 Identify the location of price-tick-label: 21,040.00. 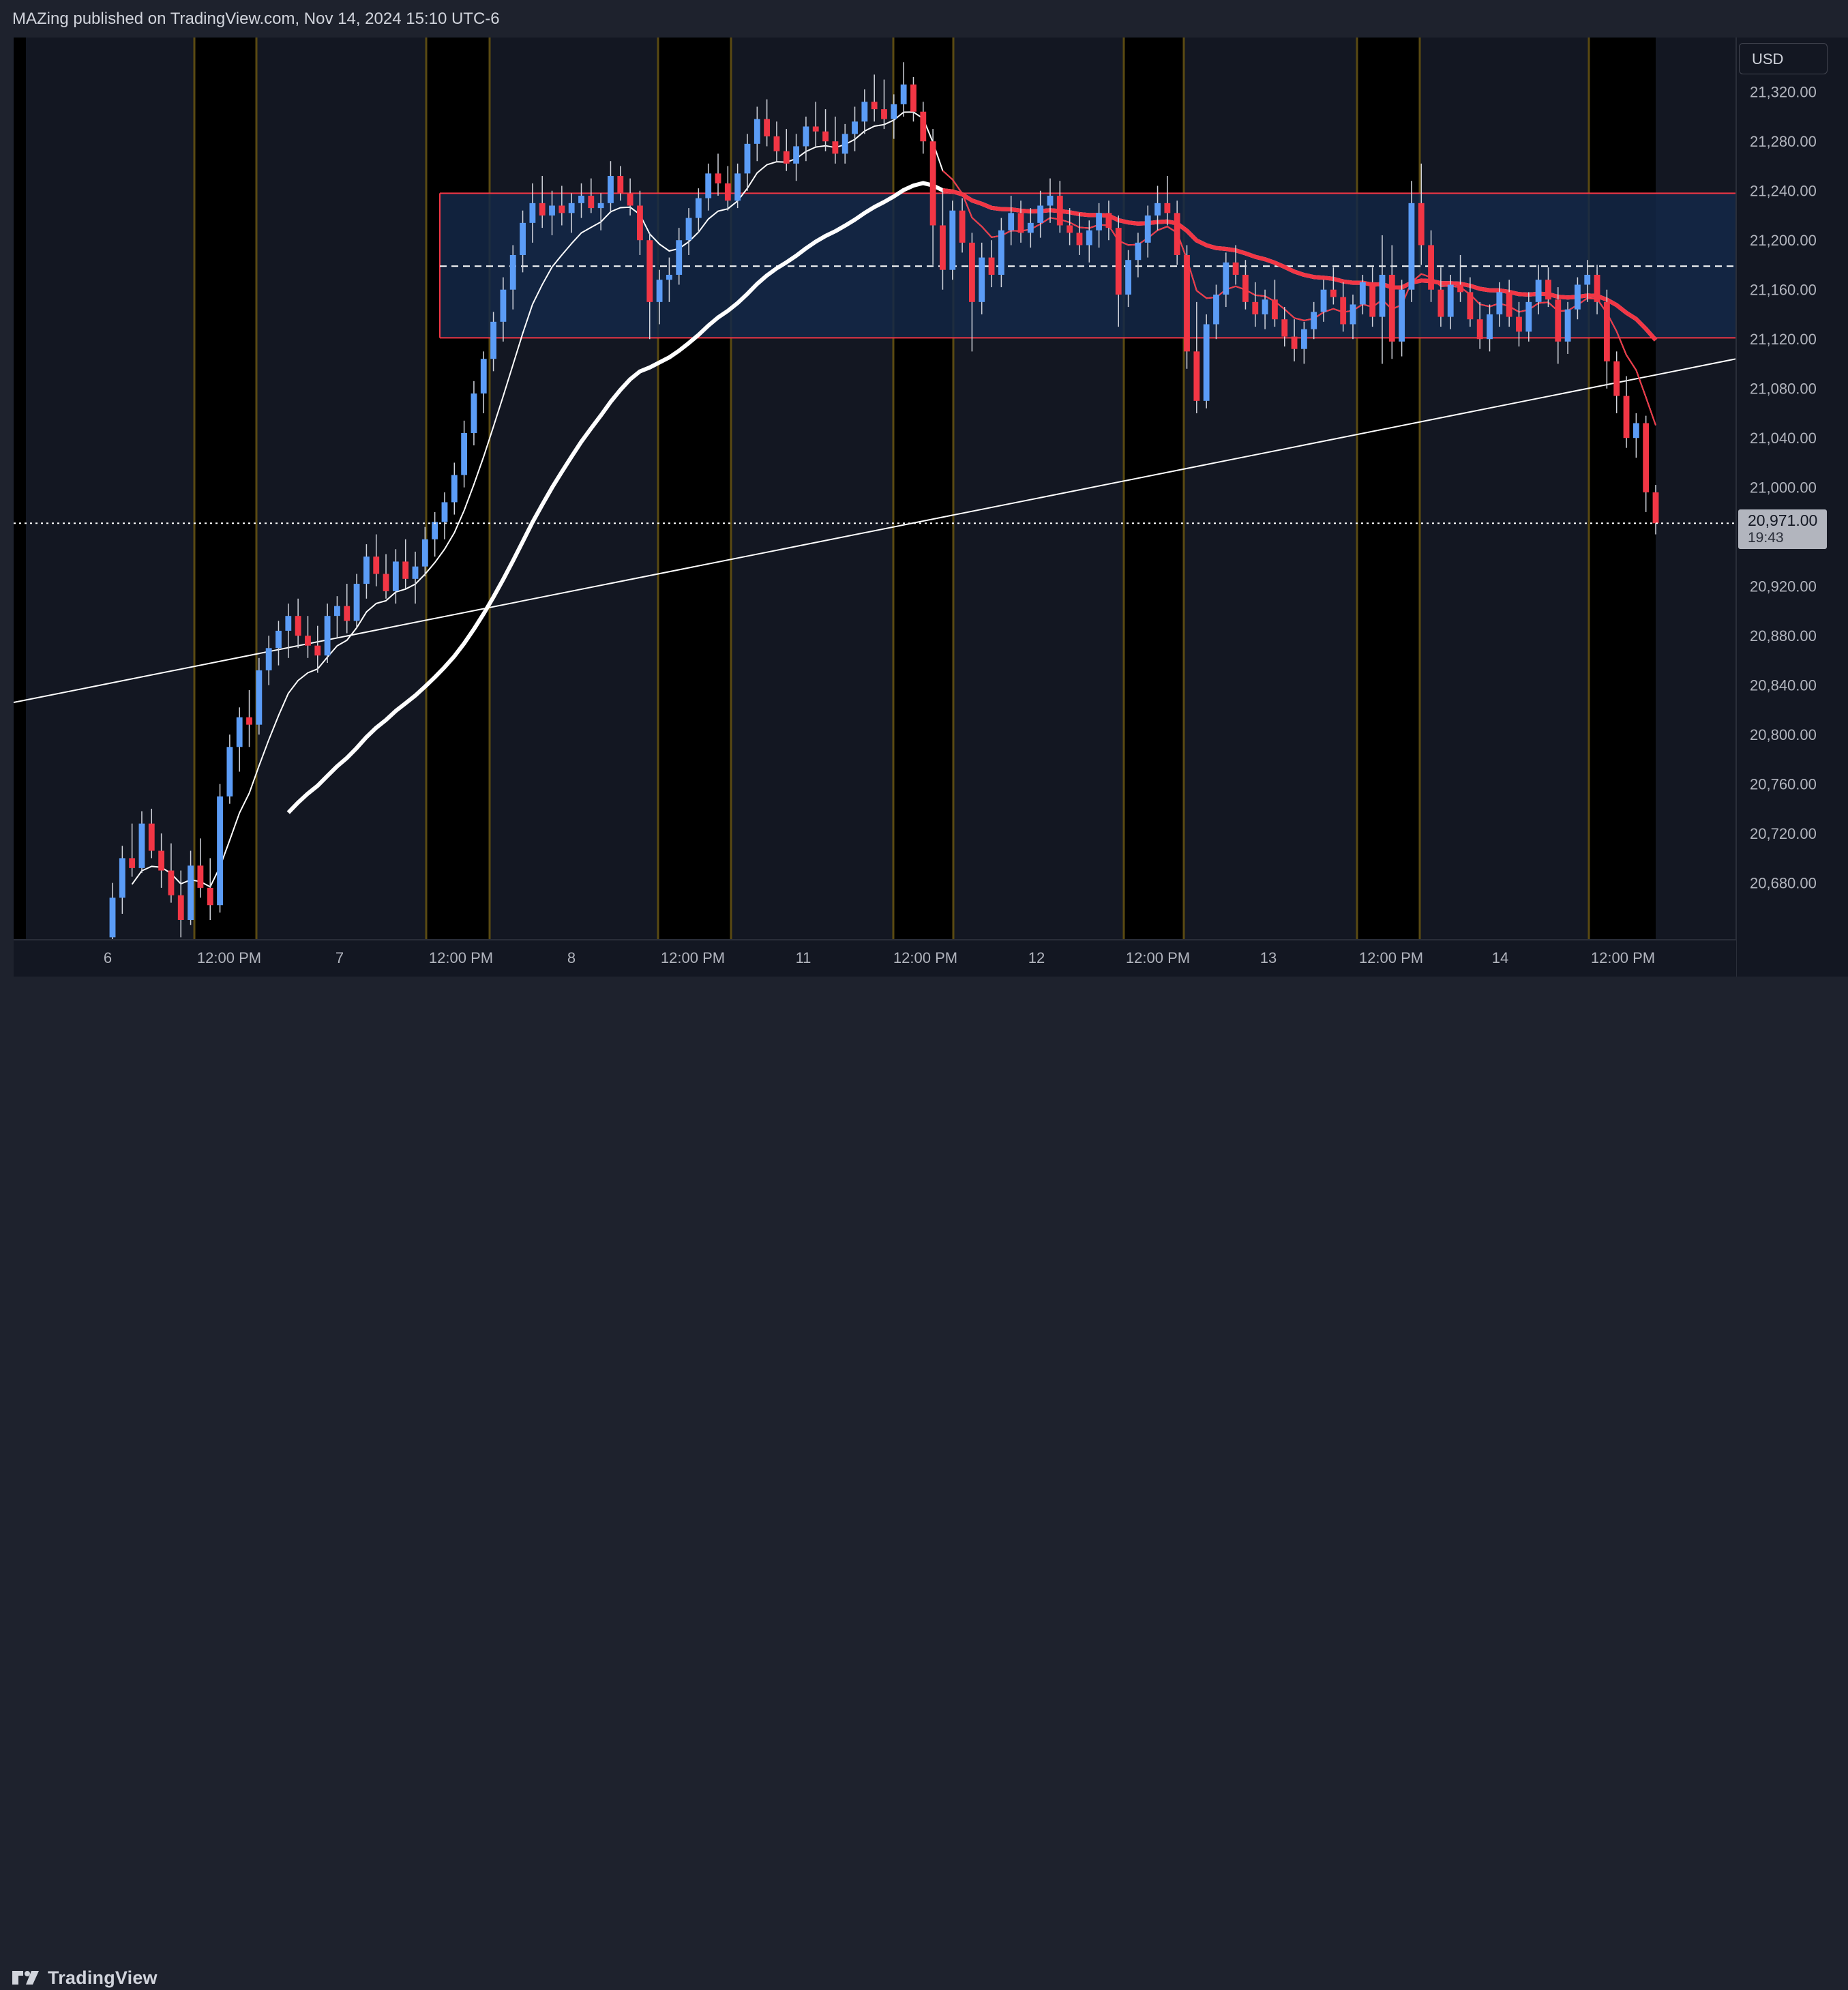
(1783, 438).